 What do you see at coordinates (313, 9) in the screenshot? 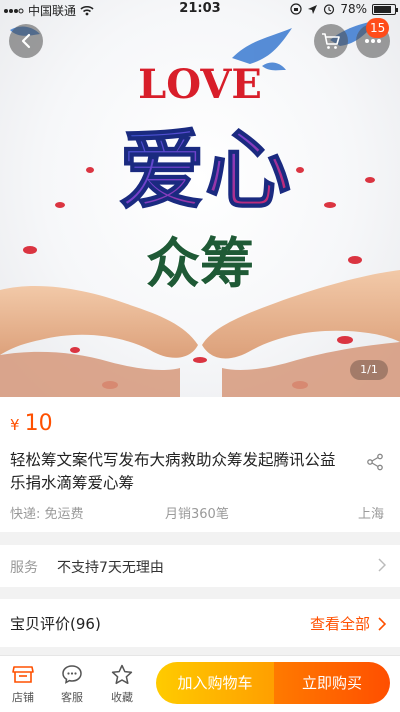
I see `location-arrow-icon` at bounding box center [313, 9].